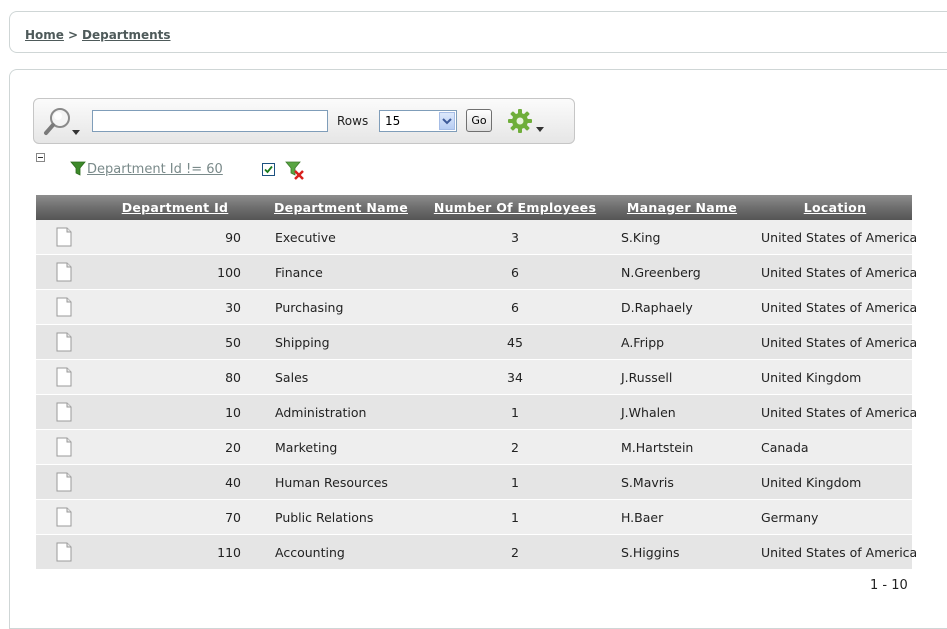 The image size is (947, 629). Describe the element at coordinates (40, 157) in the screenshot. I see `collapse-icon` at that location.